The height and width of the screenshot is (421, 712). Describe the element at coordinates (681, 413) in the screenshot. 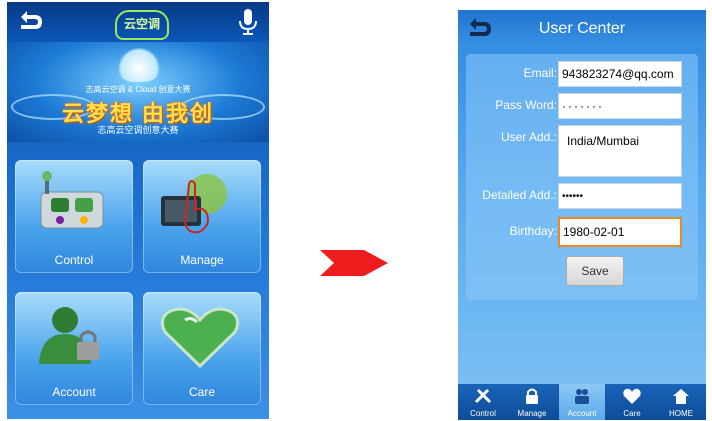

I see `nav-home-label: HOME` at that location.